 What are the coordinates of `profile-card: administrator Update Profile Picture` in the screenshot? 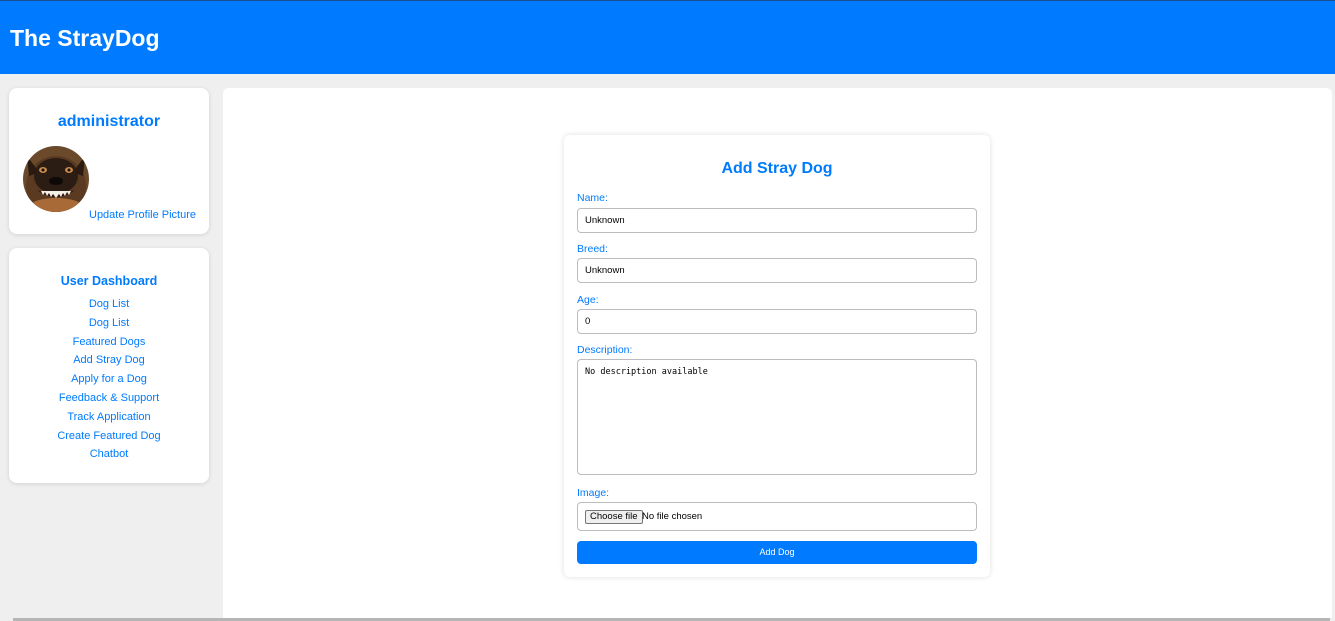 It's located at (109, 161).